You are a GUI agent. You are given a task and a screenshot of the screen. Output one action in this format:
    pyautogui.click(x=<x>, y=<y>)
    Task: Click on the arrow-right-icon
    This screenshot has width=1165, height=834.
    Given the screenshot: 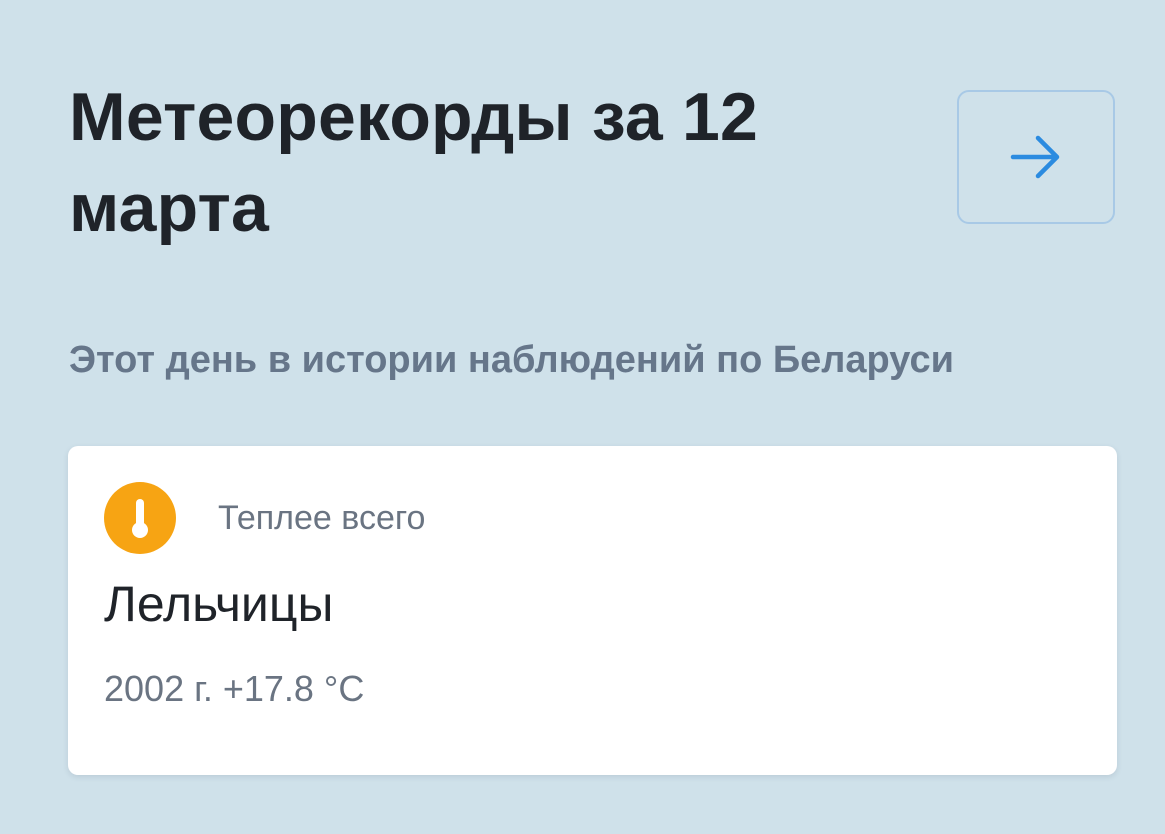 What is the action you would take?
    pyautogui.click(x=1036, y=157)
    